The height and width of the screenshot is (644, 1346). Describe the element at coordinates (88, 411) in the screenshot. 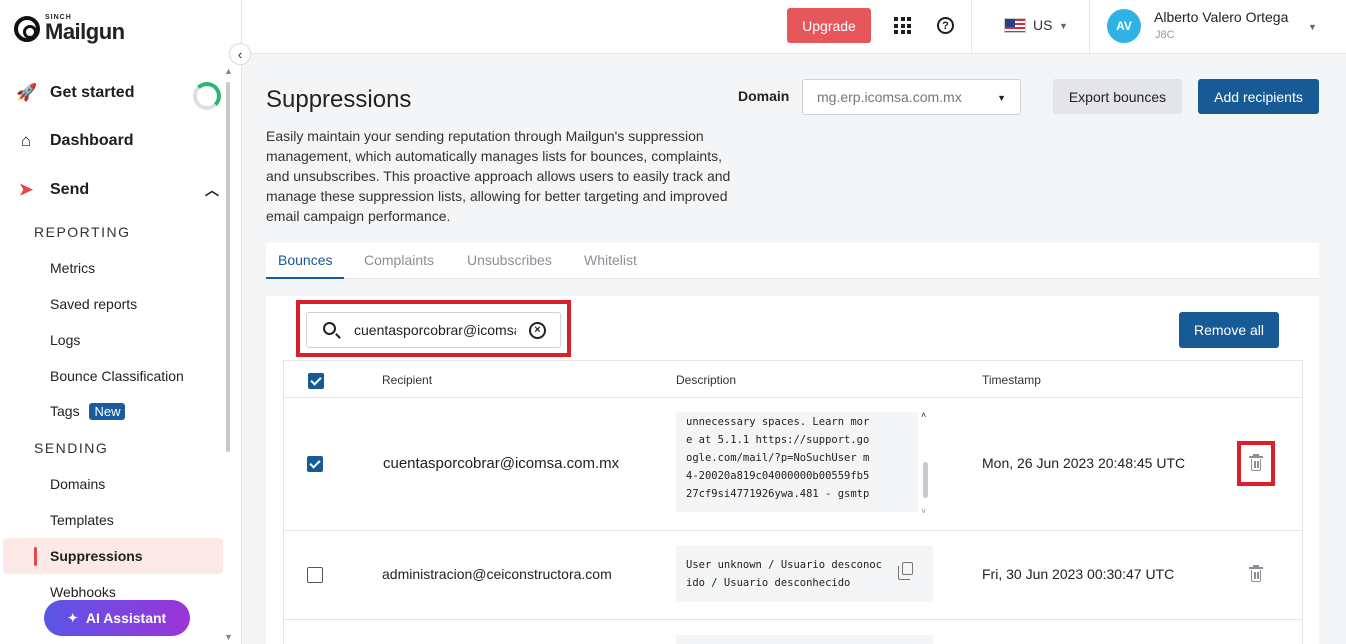

I see `sidebar-item-tags: Tags New` at that location.